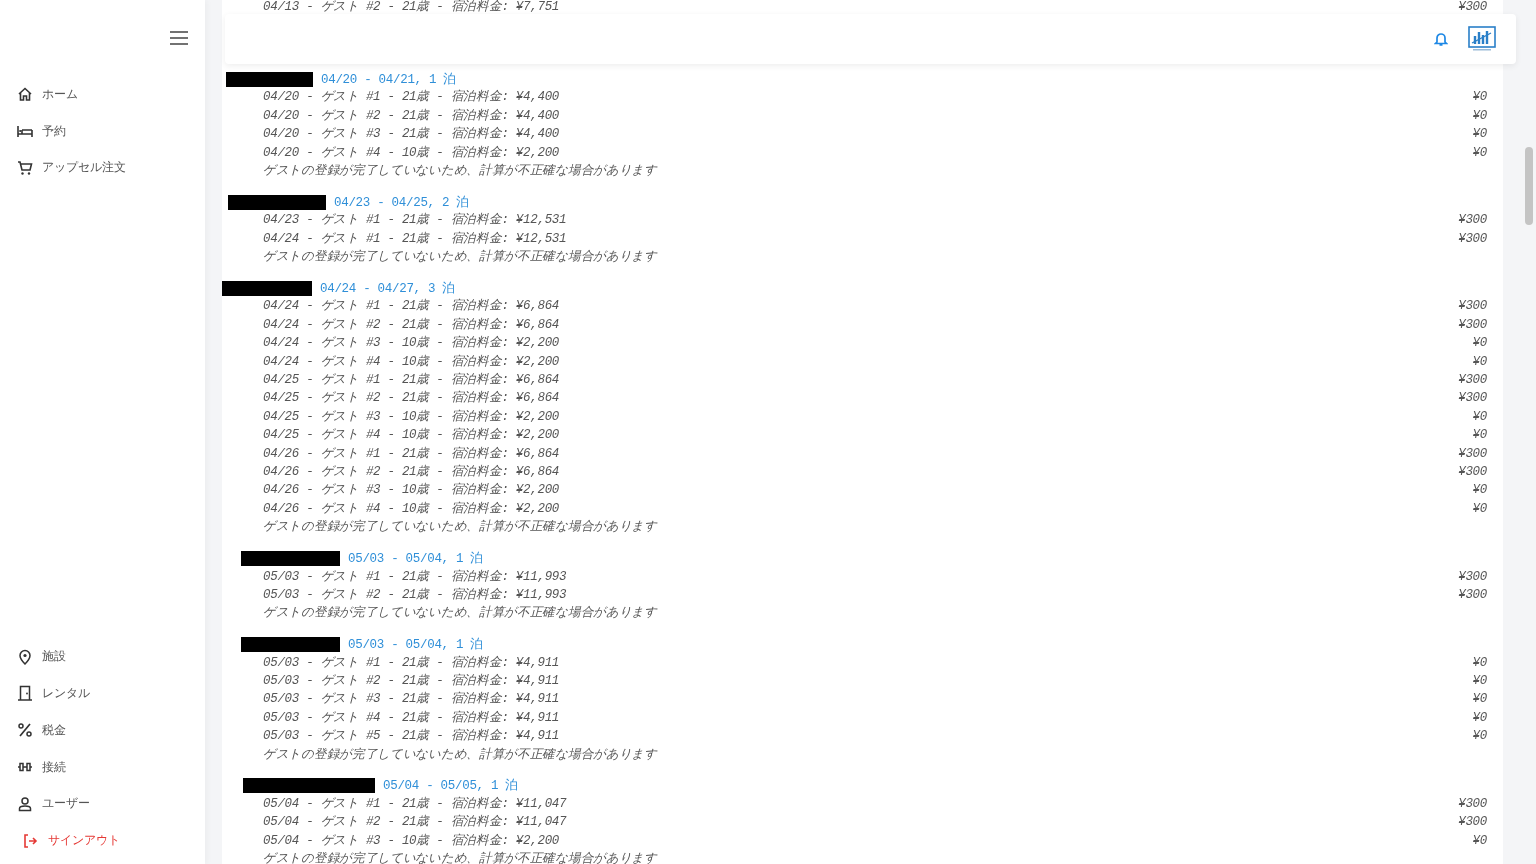 The height and width of the screenshot is (864, 1536). I want to click on guest-charge-text: 04/26 - ゲスト #2 - 21歳 - 宿泊料金: ¥6,864, so click(411, 472).